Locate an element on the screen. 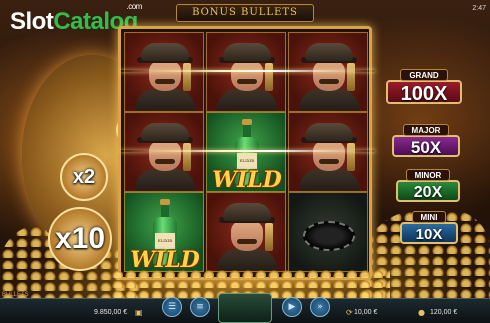 This screenshot has height=323, width=490. poker-chips-icon is located at coordinates (329, 236).